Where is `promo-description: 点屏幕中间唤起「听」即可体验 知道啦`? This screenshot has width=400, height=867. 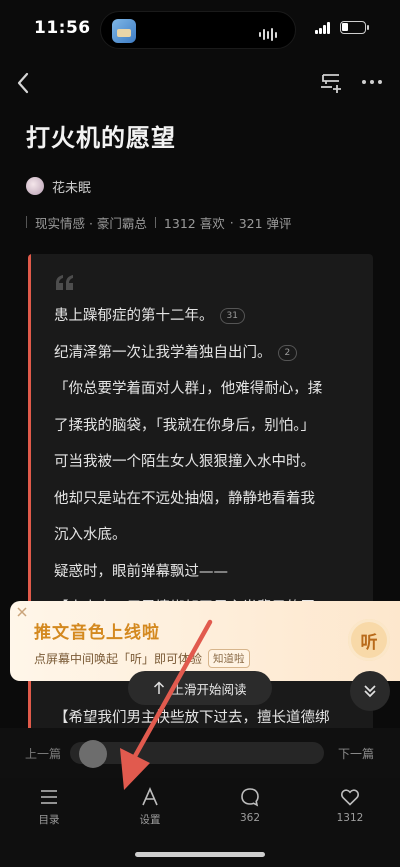
promo-description: 点屏幕中间唤起「听」即可体验 知道啦 is located at coordinates (142, 658).